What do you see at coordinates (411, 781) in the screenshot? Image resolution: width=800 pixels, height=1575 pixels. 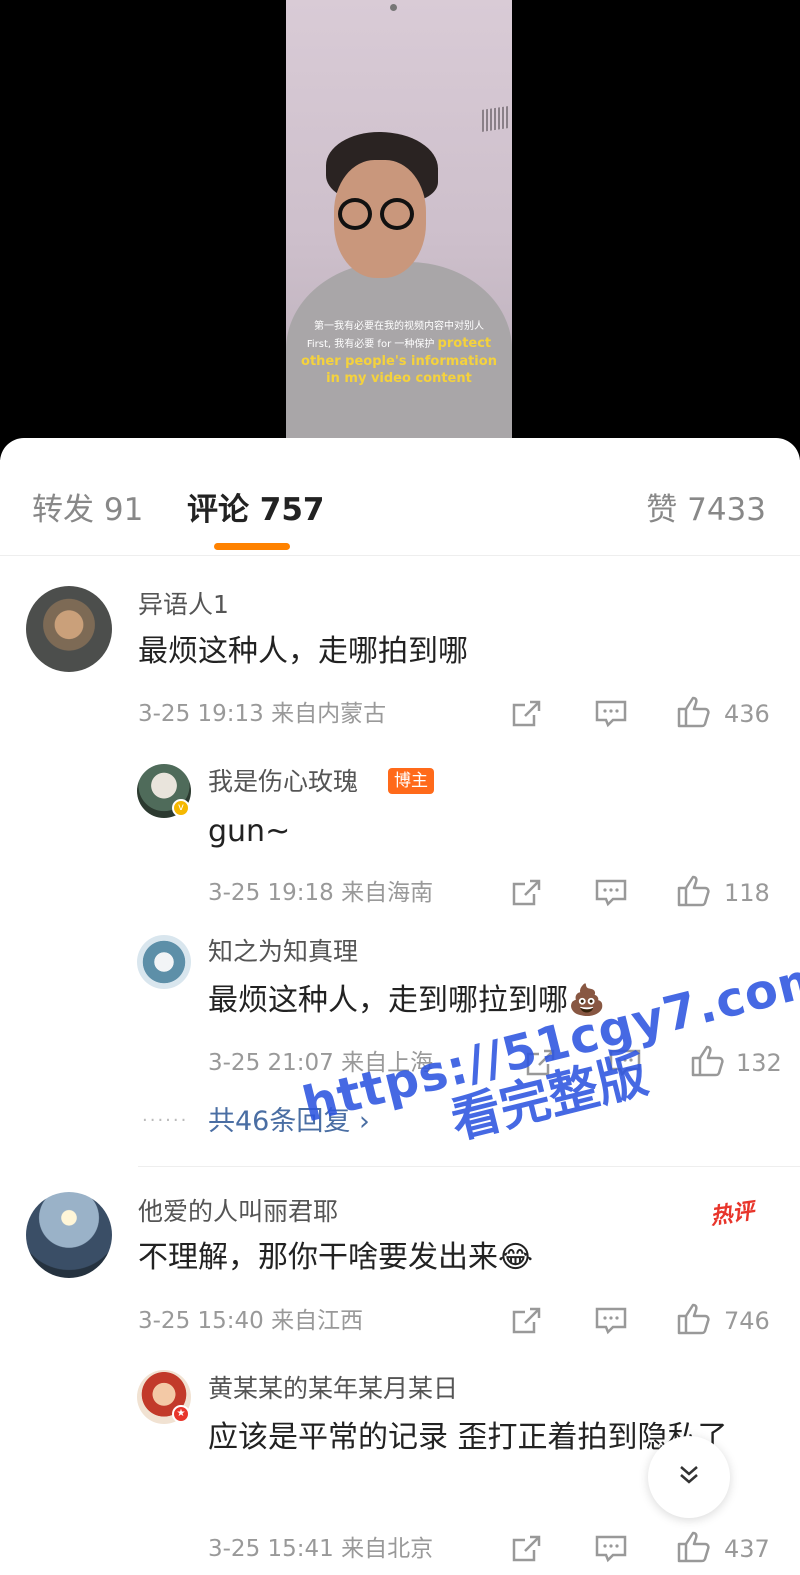 I see `author-badge: 博主` at bounding box center [411, 781].